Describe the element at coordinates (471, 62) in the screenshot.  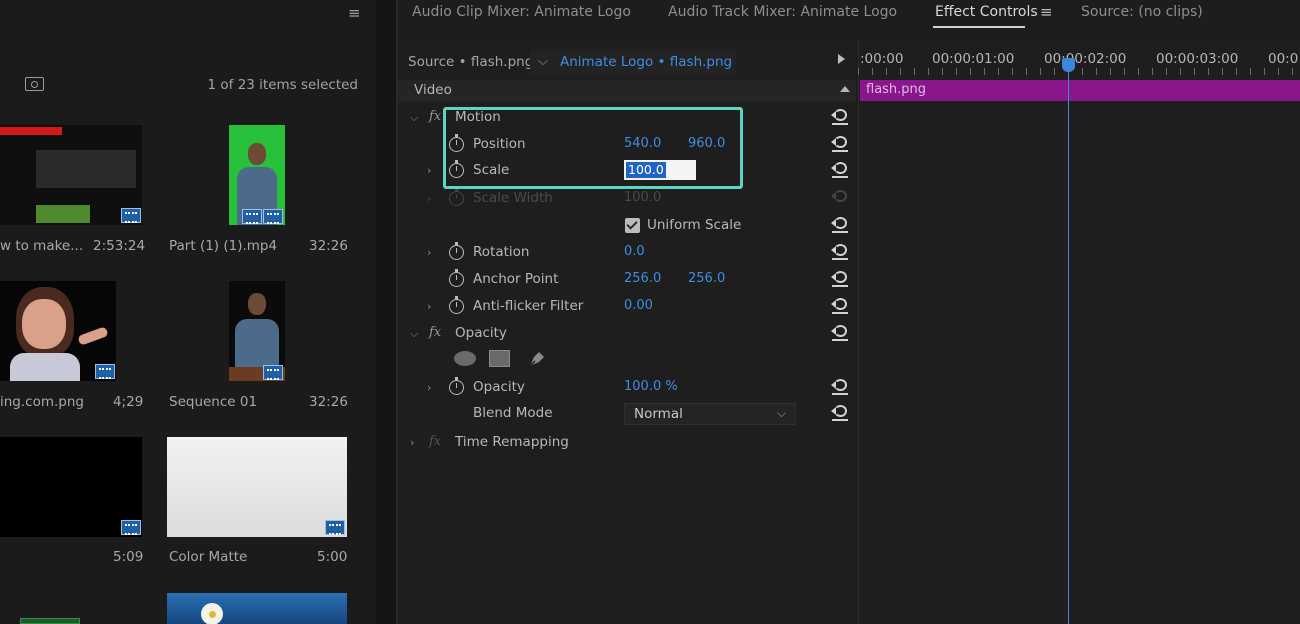
I see `source-clip-label: Source • flash.png` at that location.